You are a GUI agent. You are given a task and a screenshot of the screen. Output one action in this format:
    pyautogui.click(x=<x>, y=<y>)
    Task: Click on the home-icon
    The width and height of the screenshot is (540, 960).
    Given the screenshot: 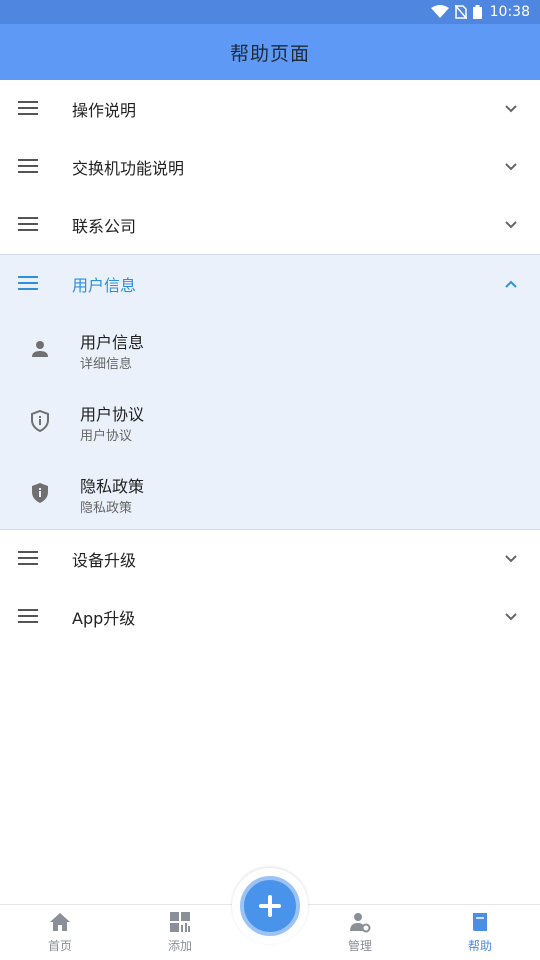 What is the action you would take?
    pyautogui.click(x=60, y=922)
    